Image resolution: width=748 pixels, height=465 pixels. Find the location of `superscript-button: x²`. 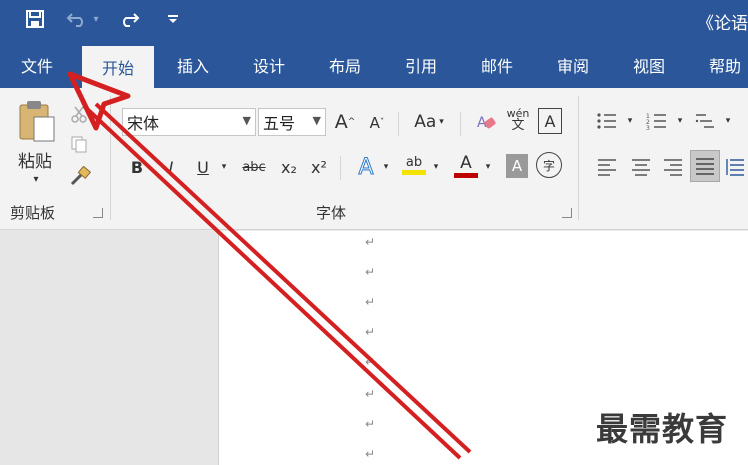

superscript-button: x² is located at coordinates (319, 167).